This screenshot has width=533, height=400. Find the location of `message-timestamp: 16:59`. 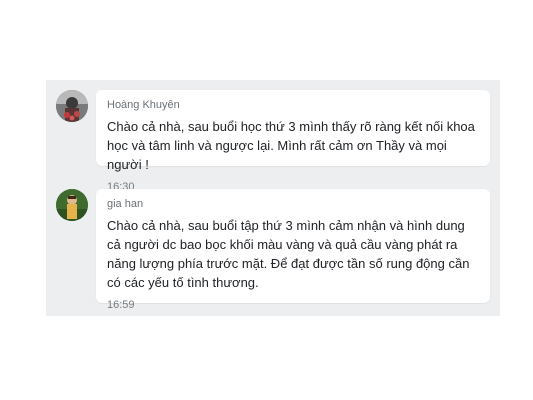

message-timestamp: 16:59 is located at coordinates (121, 305).